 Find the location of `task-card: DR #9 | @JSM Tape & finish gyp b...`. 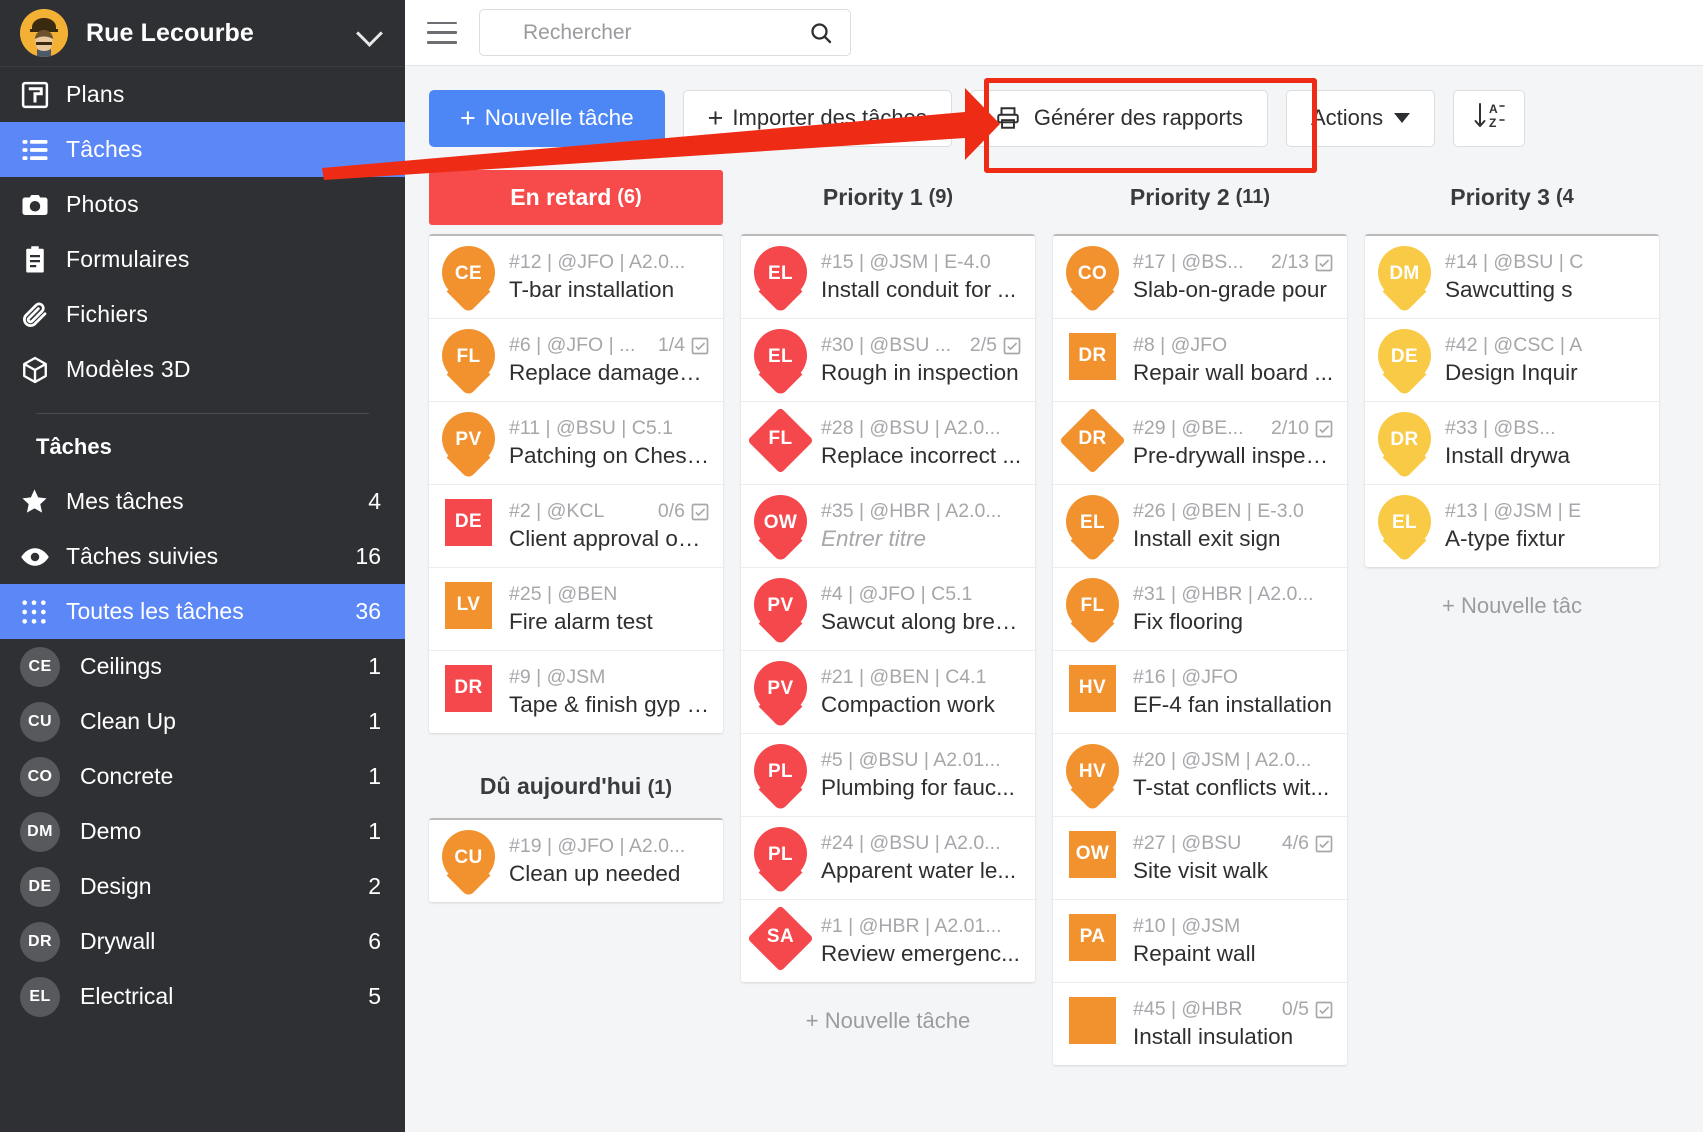

task-card: DR #9 | @JSM Tape & finish gyp b... is located at coordinates (576, 692).